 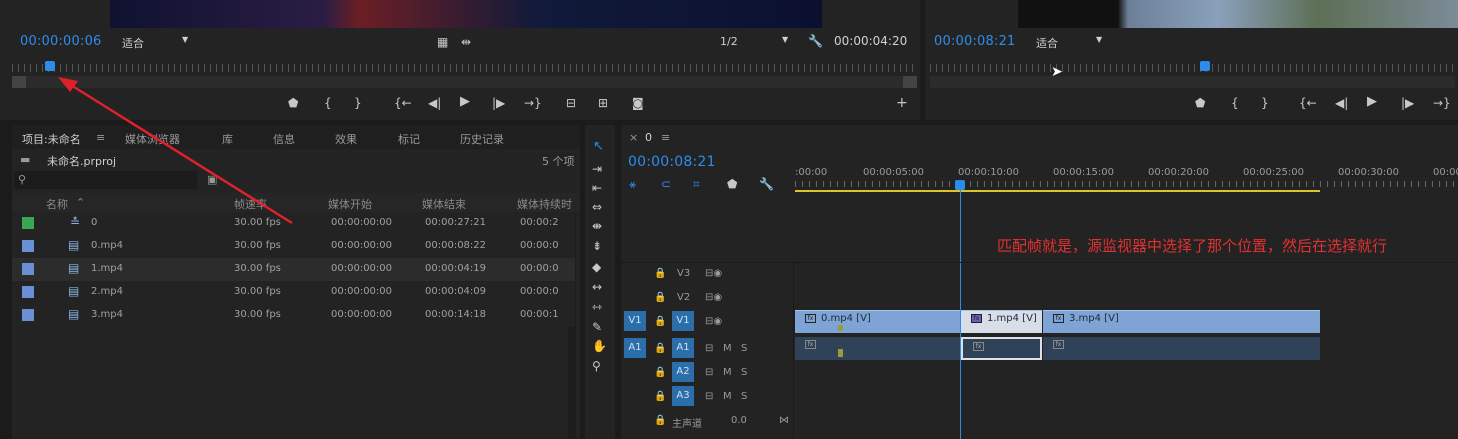 What do you see at coordinates (1369, 172) in the screenshot?
I see `ruler-label: 00:00:30:00` at bounding box center [1369, 172].